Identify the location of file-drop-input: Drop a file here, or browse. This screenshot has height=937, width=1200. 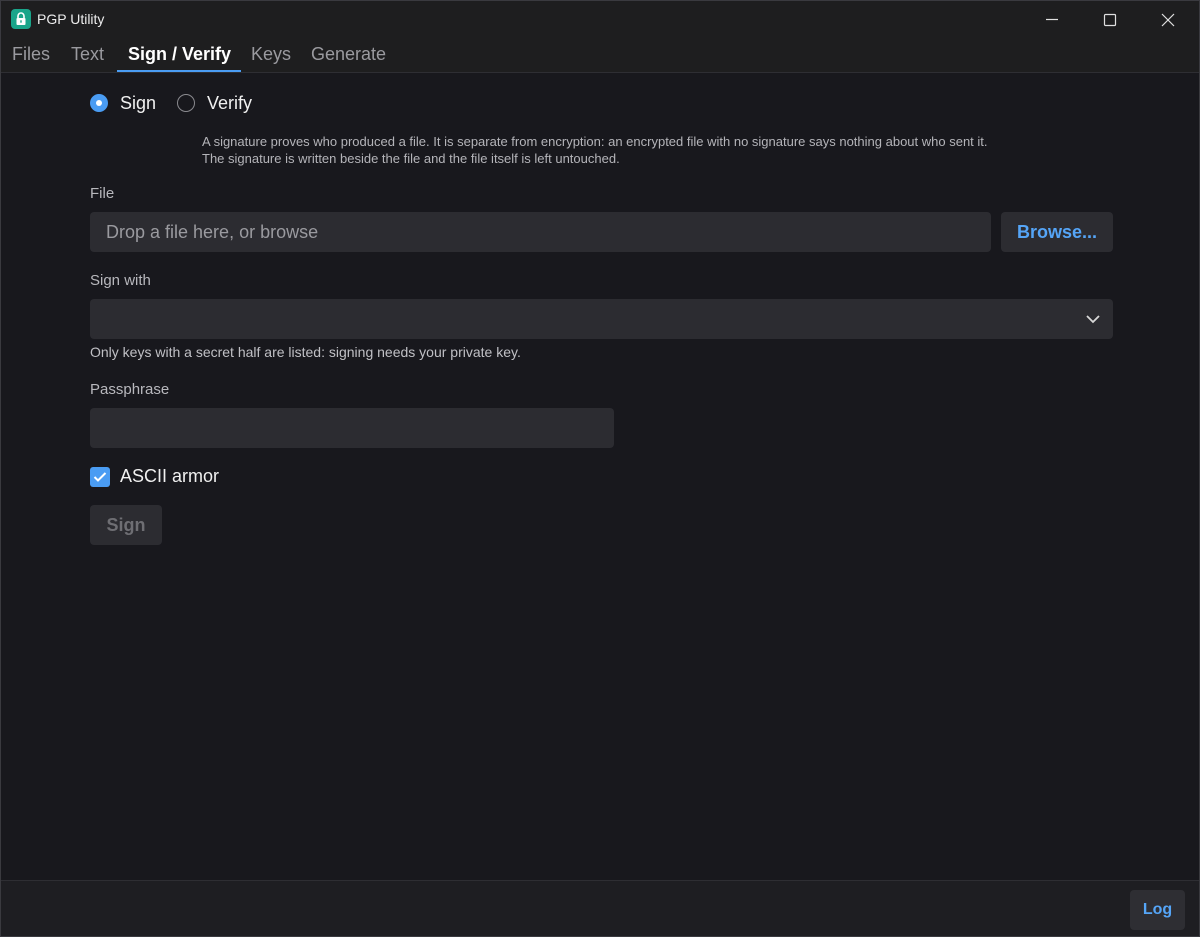
(540, 232).